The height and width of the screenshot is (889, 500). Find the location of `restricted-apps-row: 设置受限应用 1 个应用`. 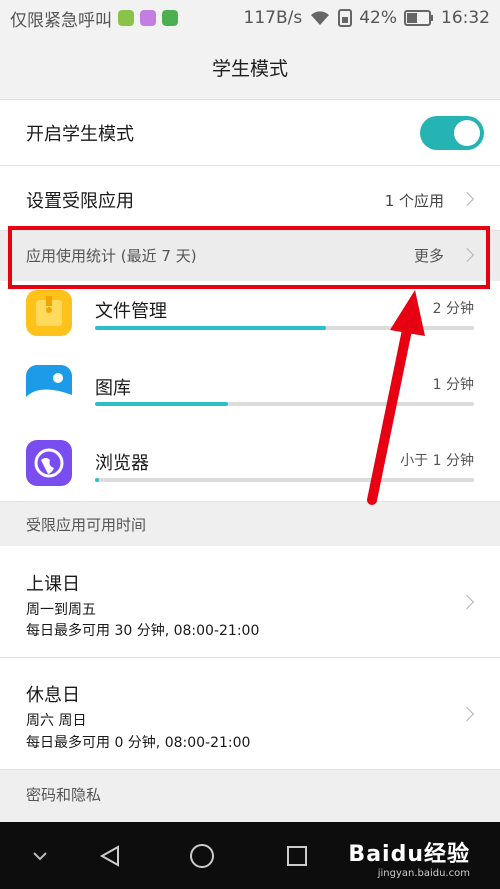

restricted-apps-row: 设置受限应用 1 个应用 is located at coordinates (250, 198).